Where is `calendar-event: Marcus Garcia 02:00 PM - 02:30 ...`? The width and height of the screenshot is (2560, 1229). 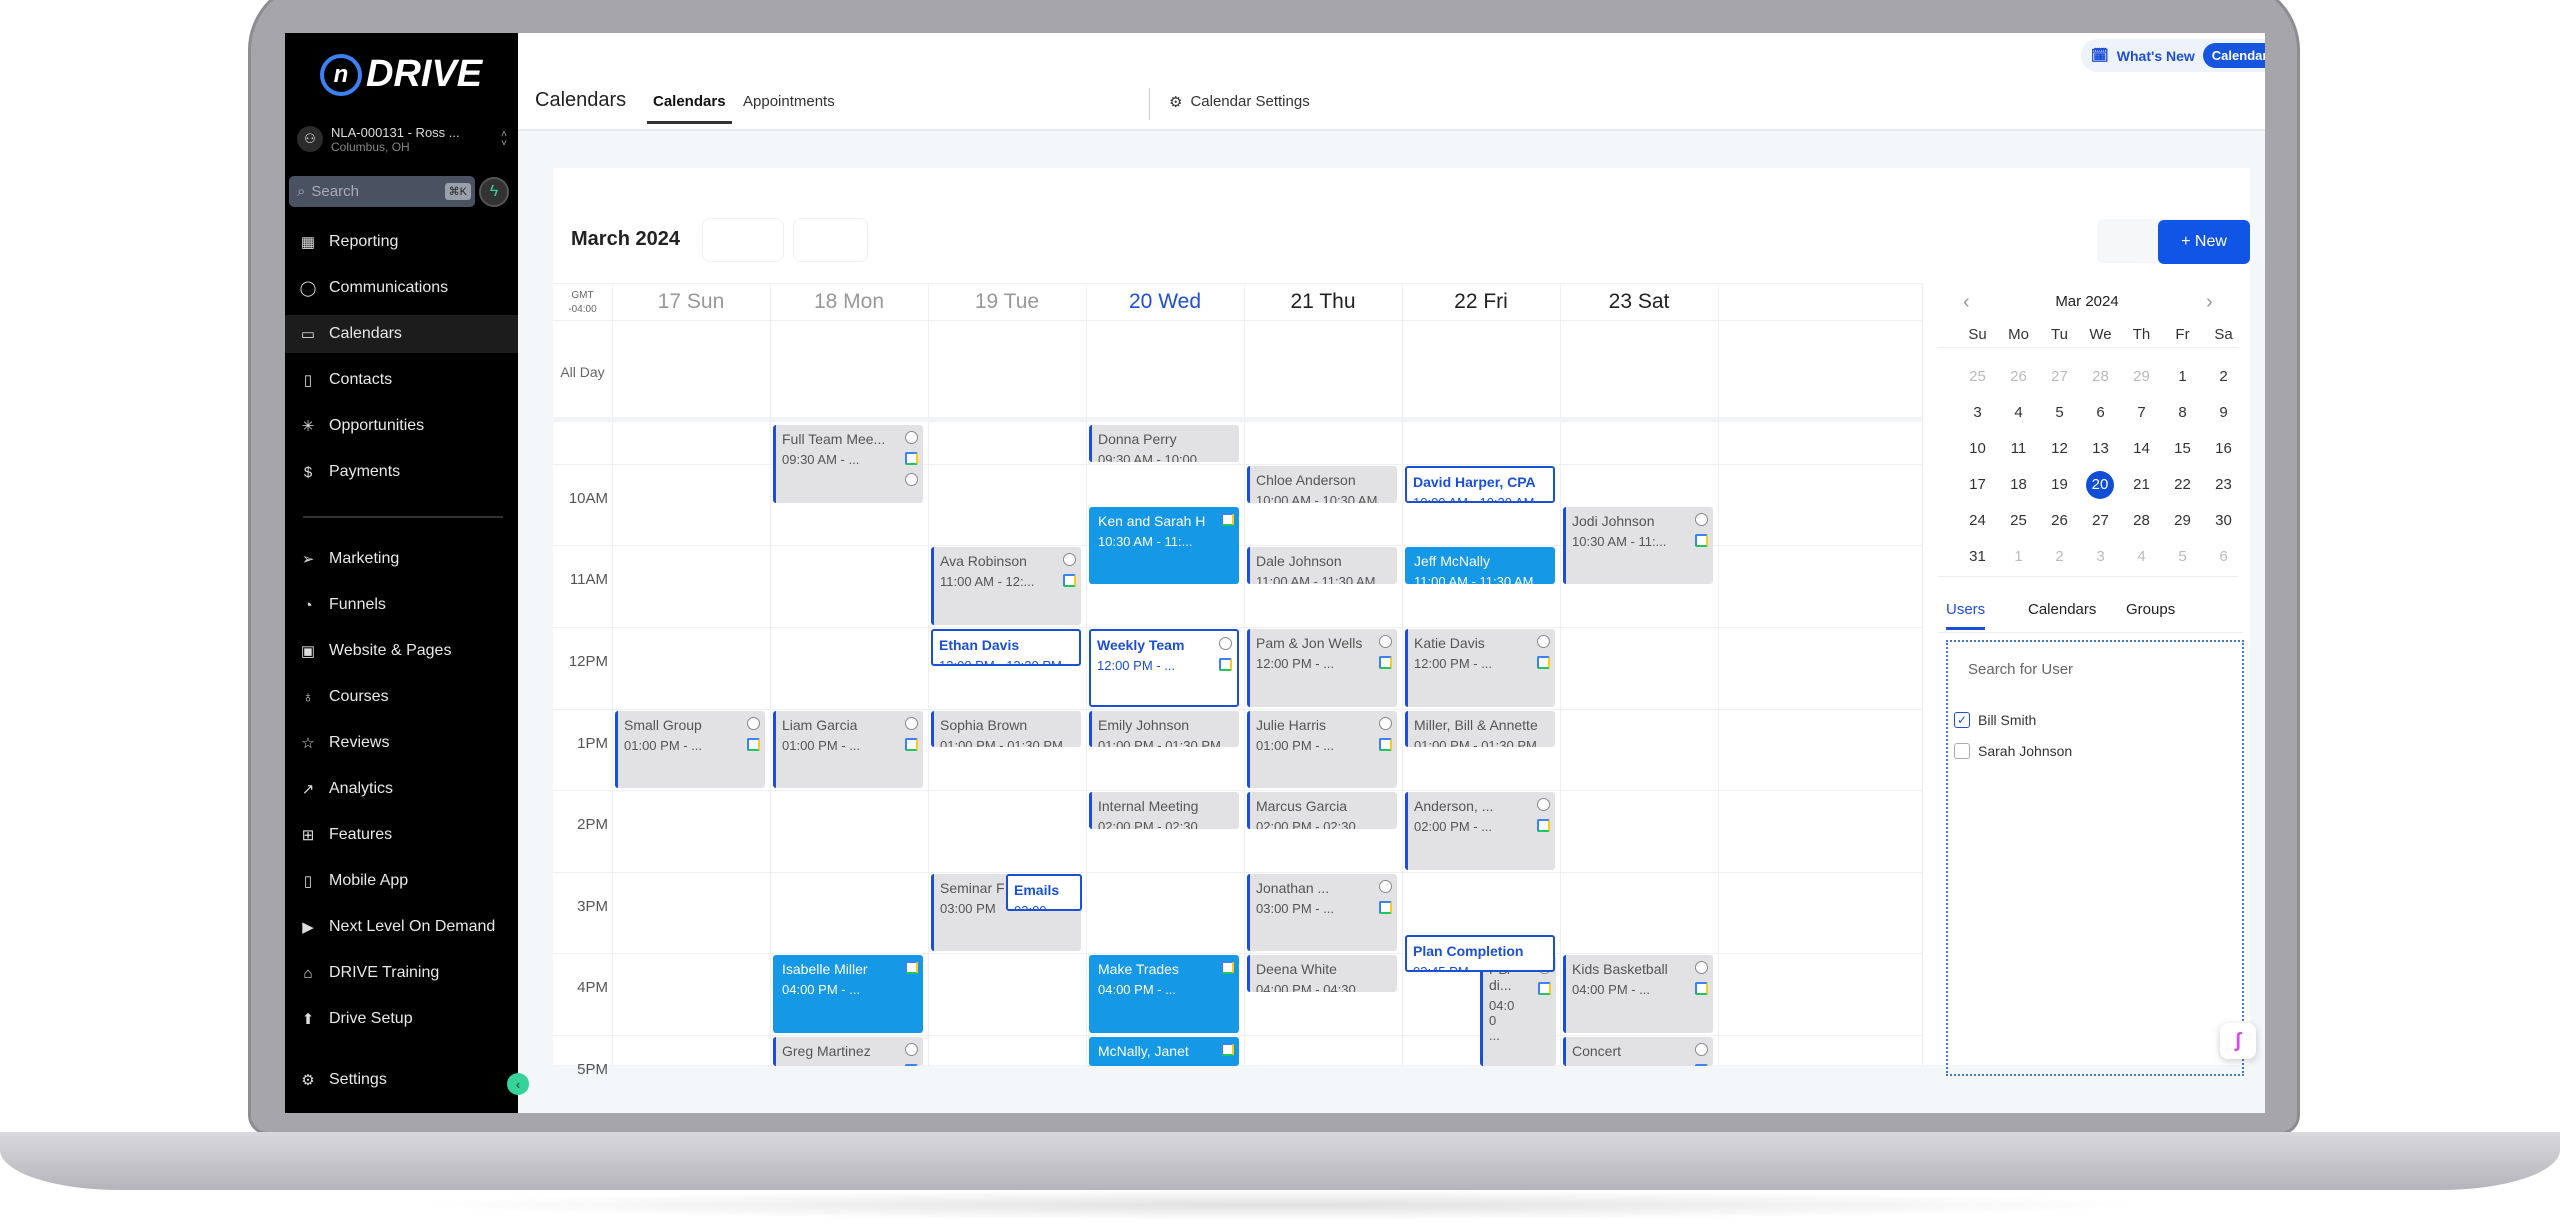
calendar-event: Marcus Garcia 02:00 PM - 02:30 ... is located at coordinates (1322, 810).